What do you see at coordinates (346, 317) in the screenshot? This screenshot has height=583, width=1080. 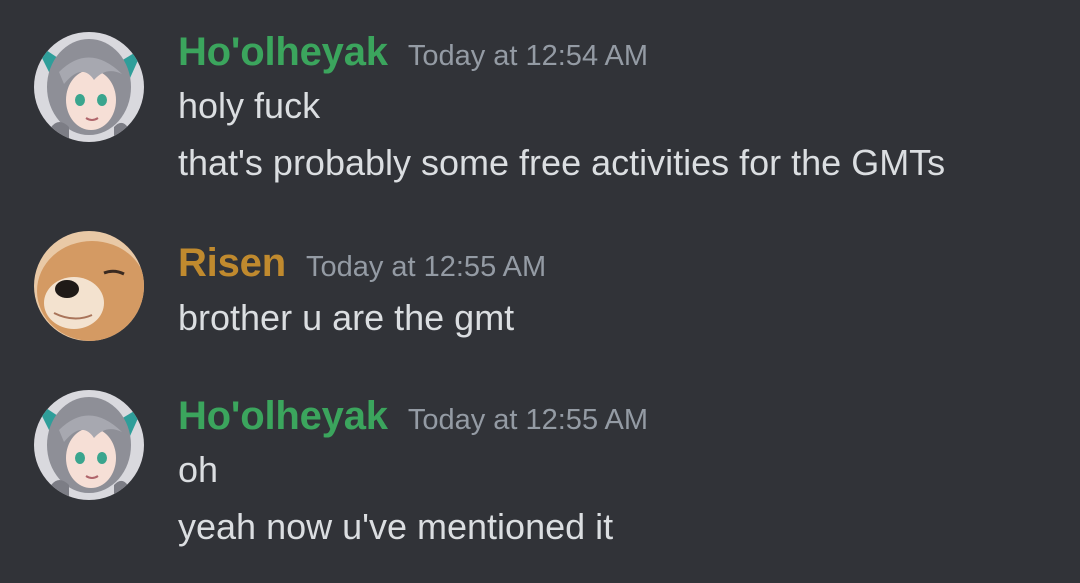 I see `message-text: brother u are the gmt` at bounding box center [346, 317].